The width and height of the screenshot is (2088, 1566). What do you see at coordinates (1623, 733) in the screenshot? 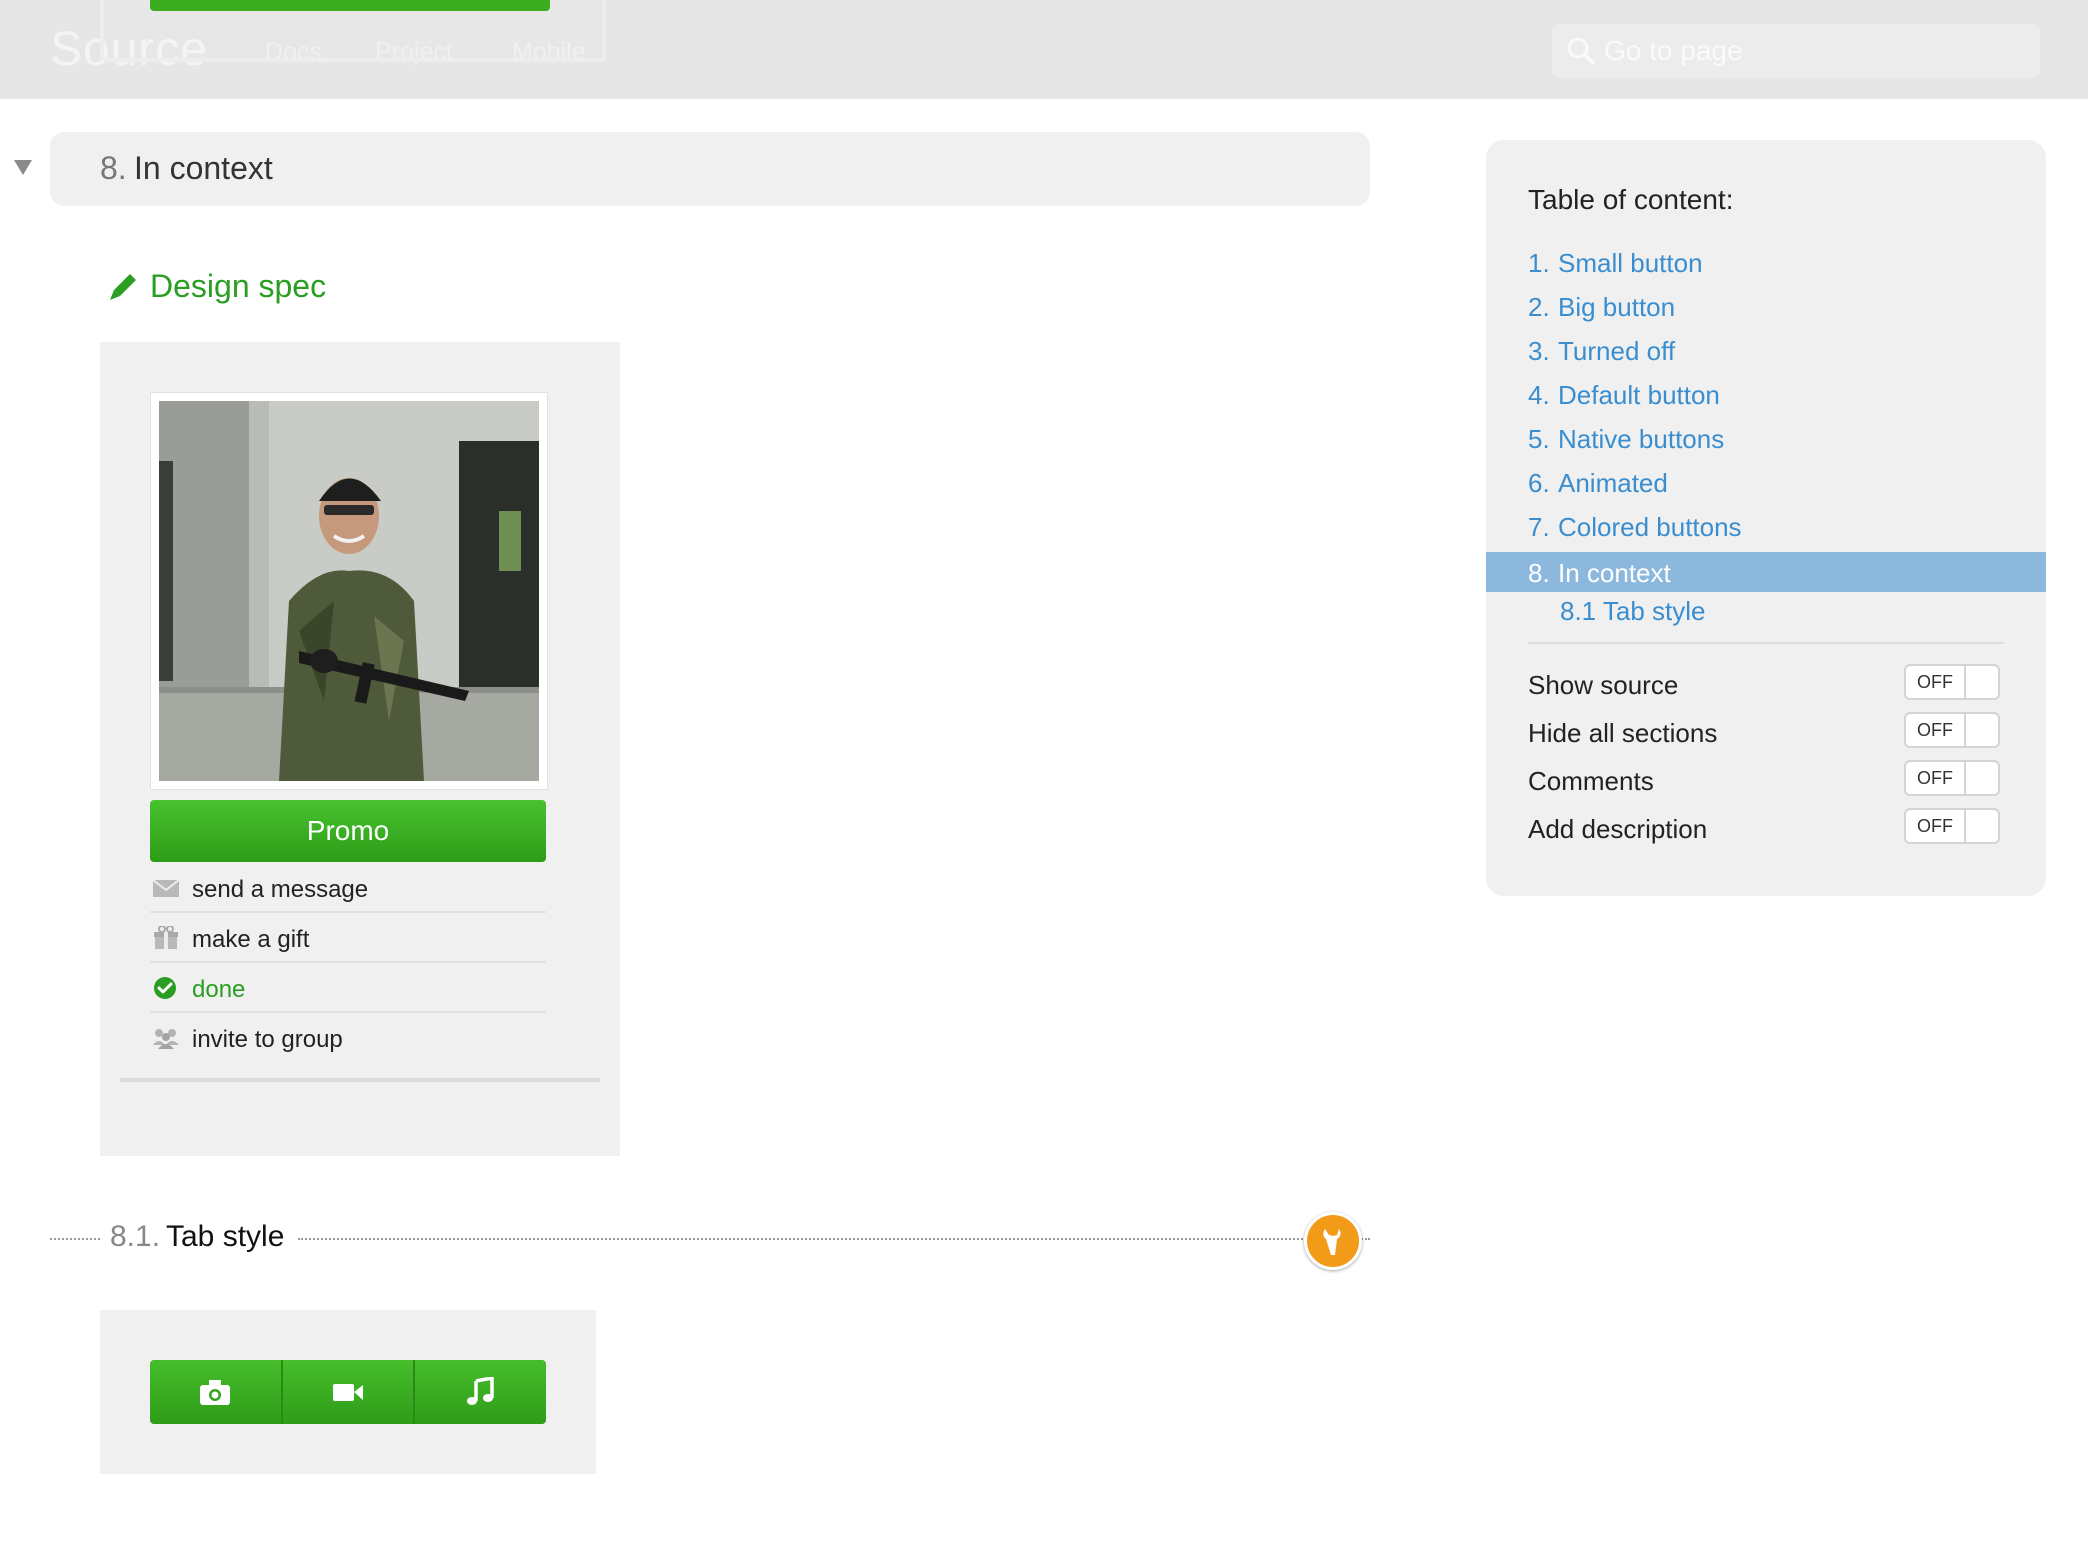
I see `option-hide-sections-label: Hide all sections` at bounding box center [1623, 733].